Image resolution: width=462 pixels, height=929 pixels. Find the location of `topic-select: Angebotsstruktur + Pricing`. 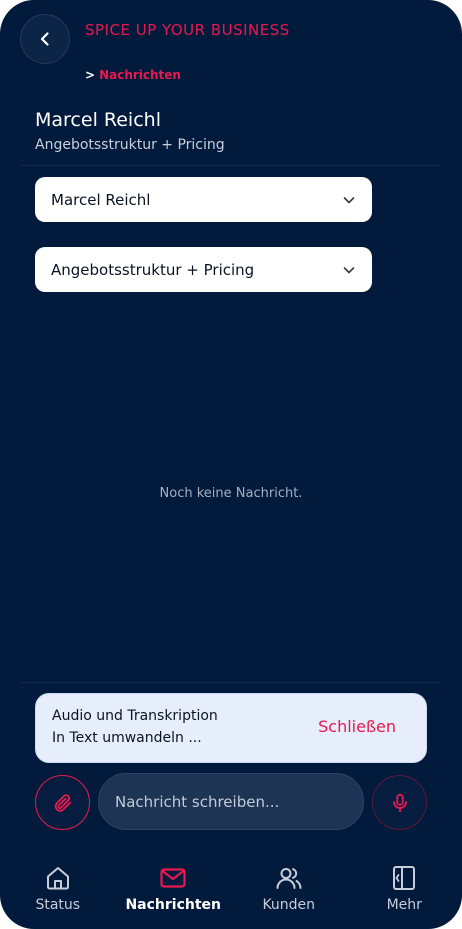

topic-select: Angebotsstruktur + Pricing is located at coordinates (203, 269).